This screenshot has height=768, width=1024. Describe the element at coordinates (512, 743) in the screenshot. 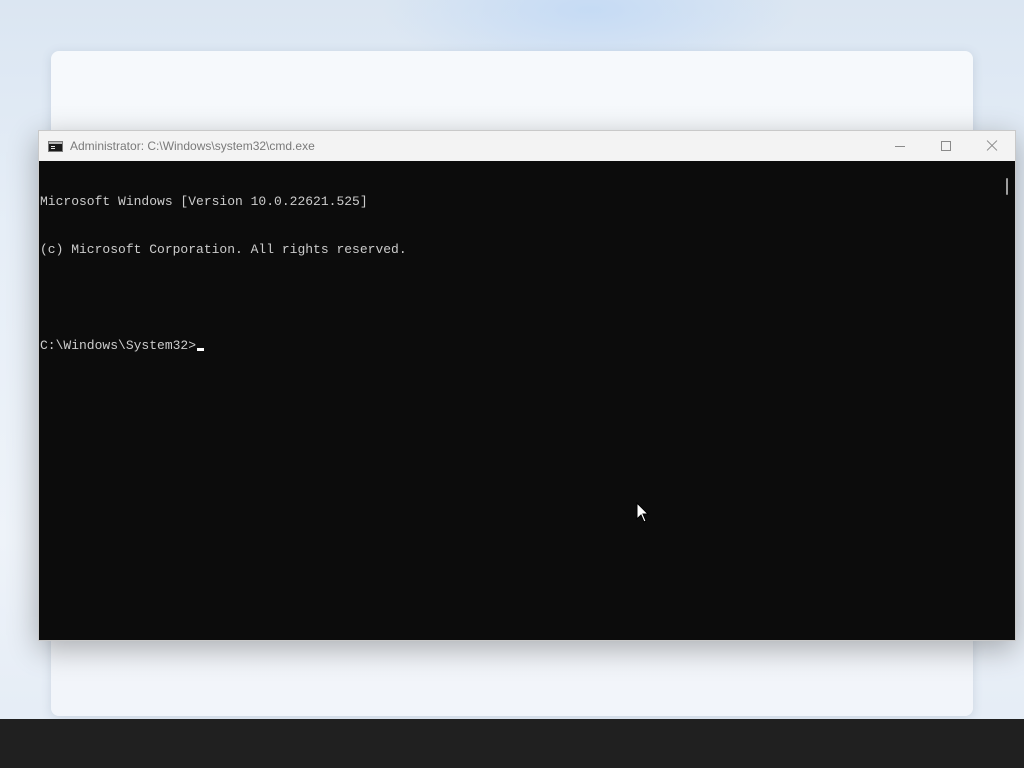

I see `taskbar` at that location.